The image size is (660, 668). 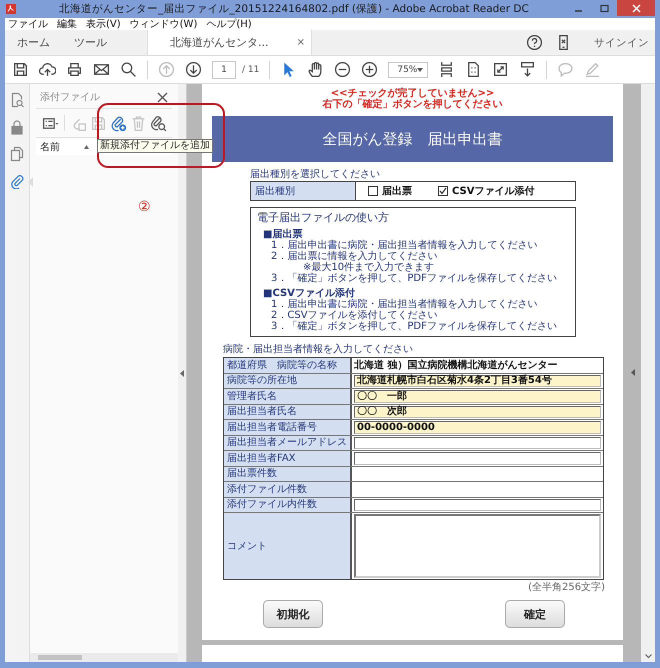 I want to click on field-label: 届出担当者メールアドレス, so click(x=288, y=443).